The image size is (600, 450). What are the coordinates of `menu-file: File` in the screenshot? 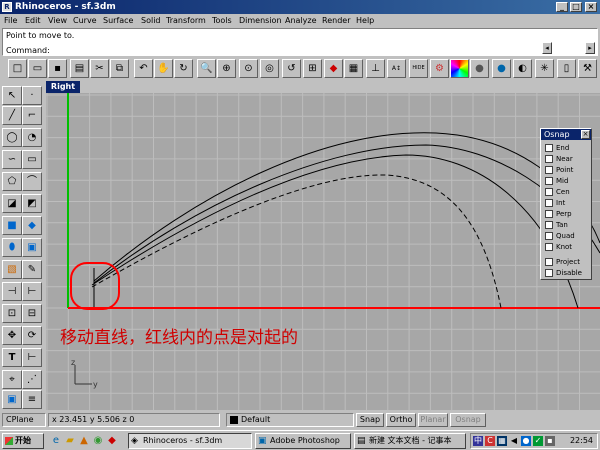 It's located at (10, 20).